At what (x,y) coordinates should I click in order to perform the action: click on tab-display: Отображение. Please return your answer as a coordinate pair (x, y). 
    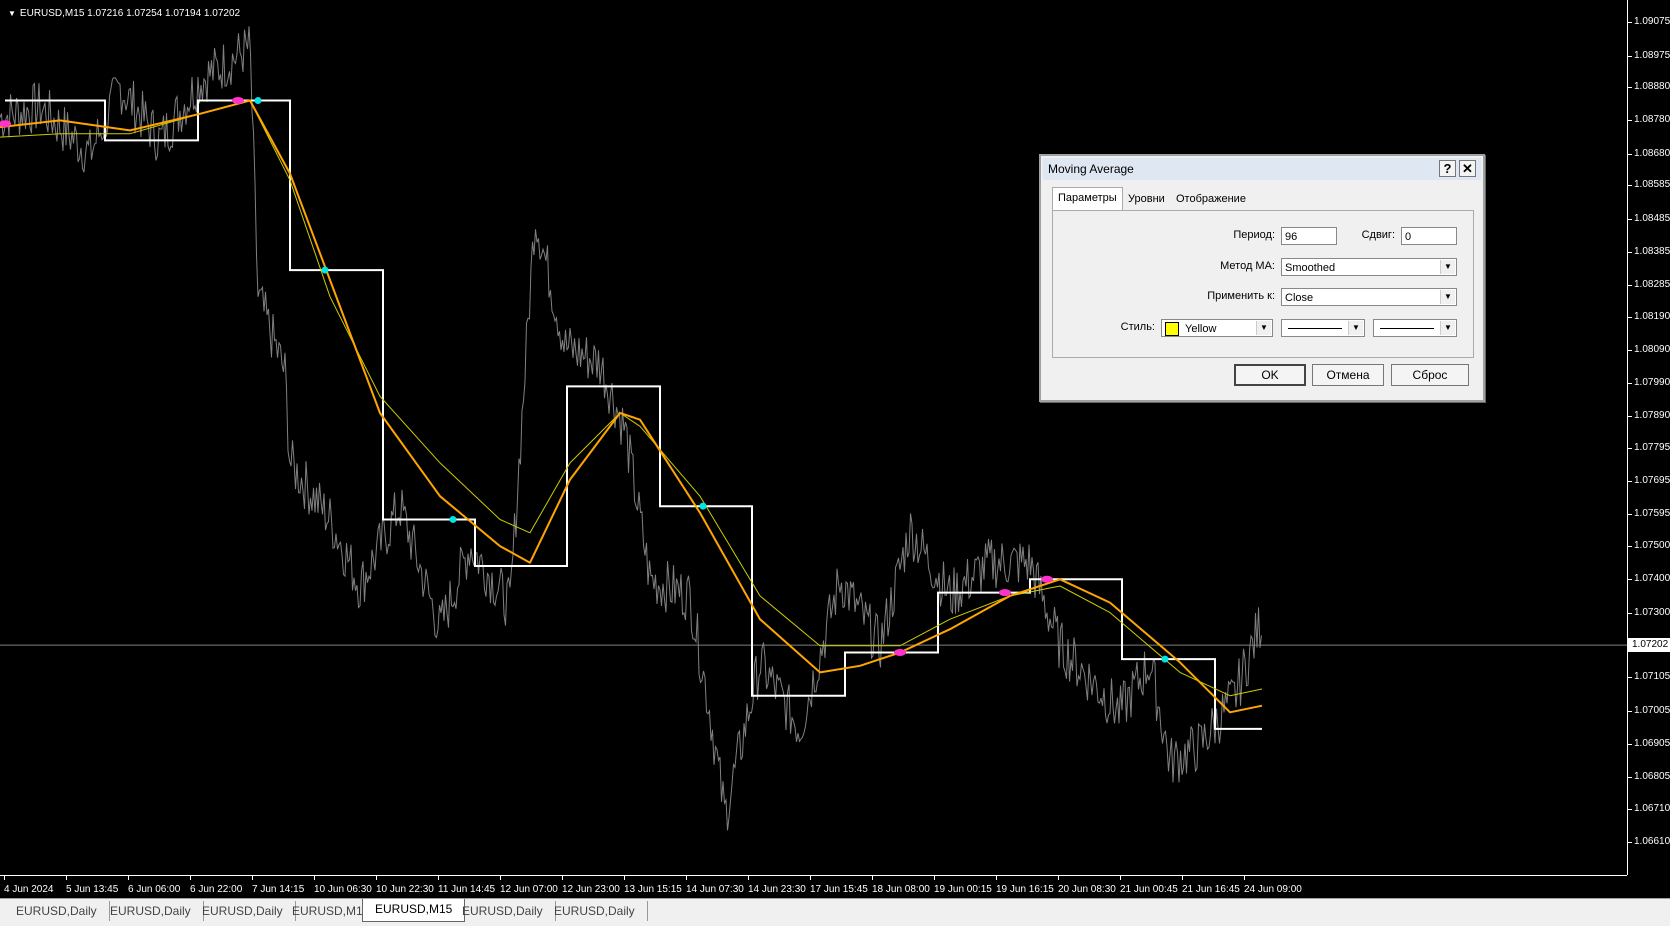
    Looking at the image, I should click on (1211, 199).